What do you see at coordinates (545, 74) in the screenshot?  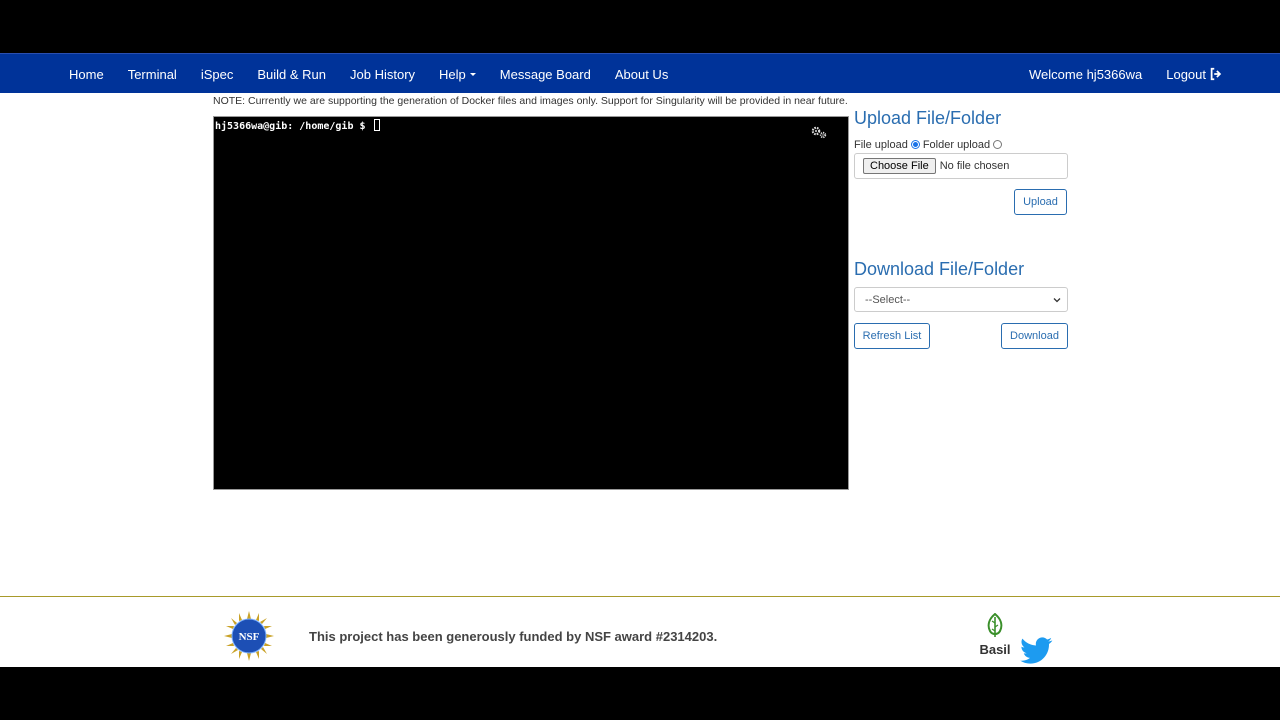 I see `nav-message-board: Message Board` at bounding box center [545, 74].